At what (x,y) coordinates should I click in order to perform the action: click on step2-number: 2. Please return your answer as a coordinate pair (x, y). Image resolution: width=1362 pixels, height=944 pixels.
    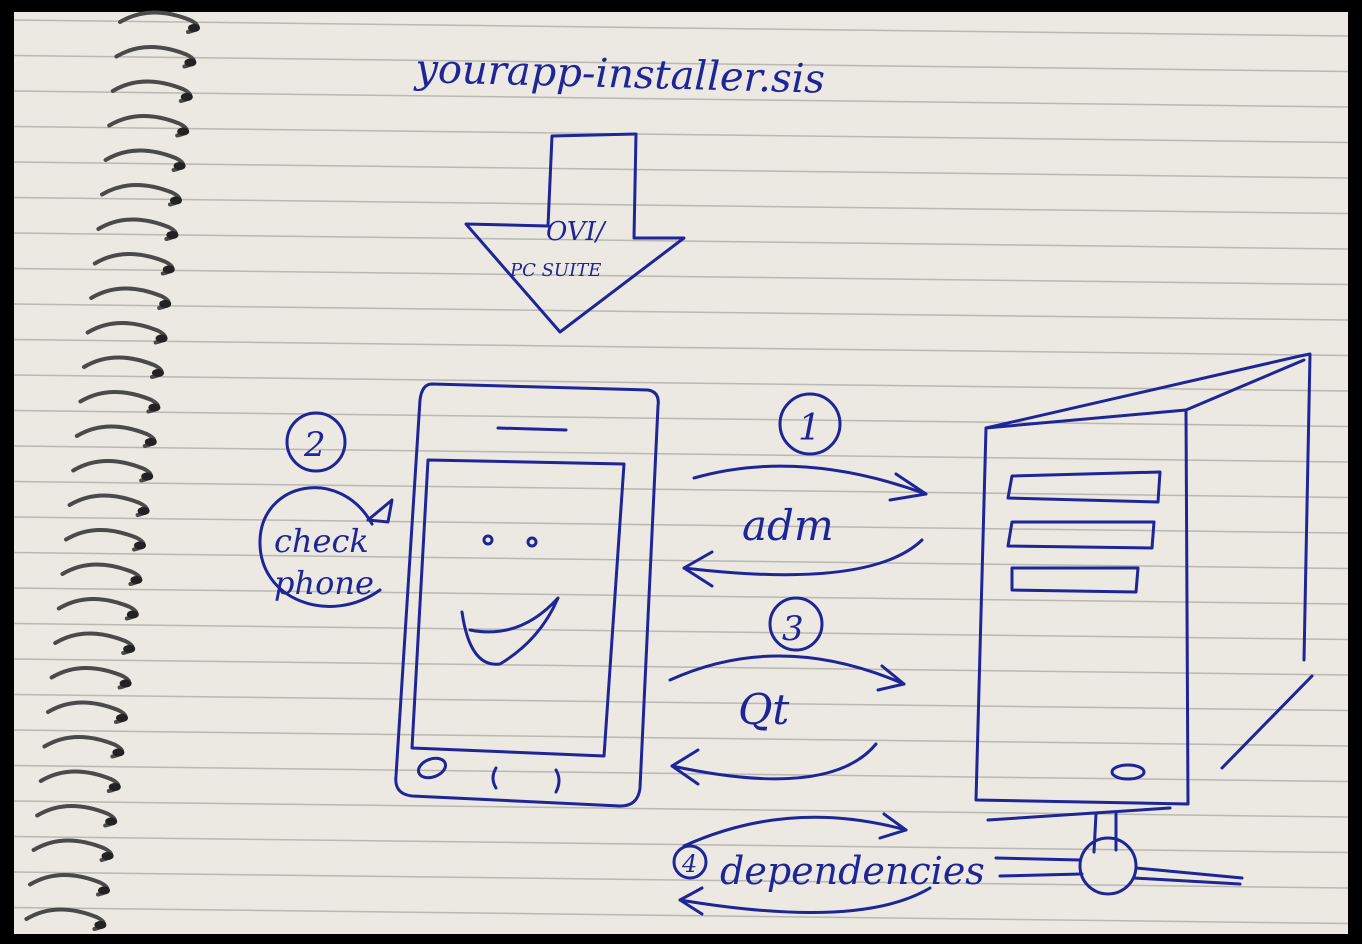
    Looking at the image, I should click on (314, 445).